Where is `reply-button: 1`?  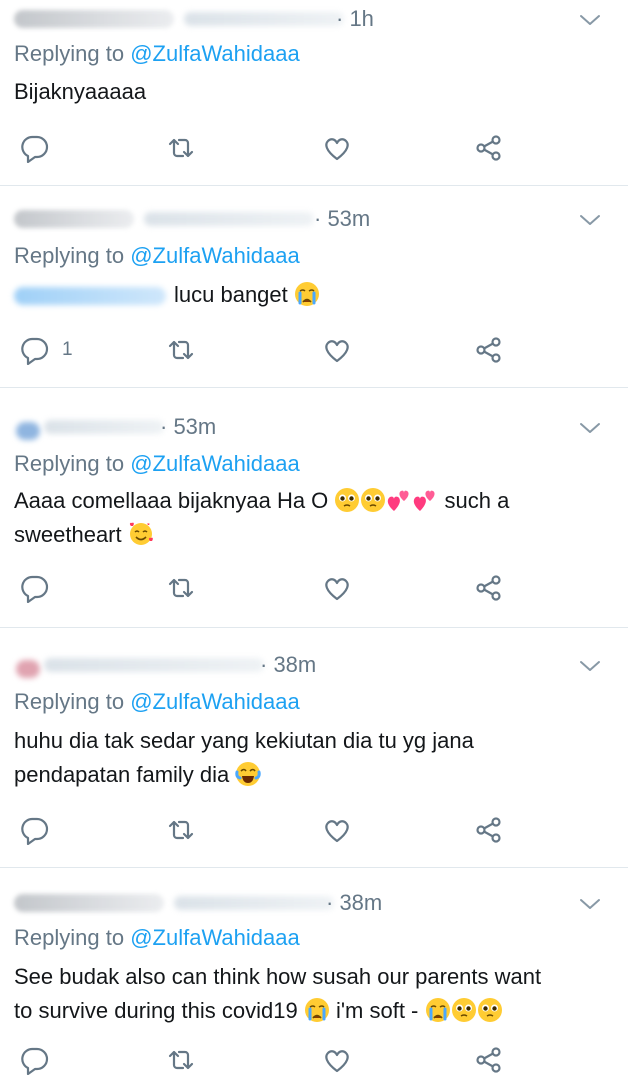 reply-button: 1 is located at coordinates (46, 350).